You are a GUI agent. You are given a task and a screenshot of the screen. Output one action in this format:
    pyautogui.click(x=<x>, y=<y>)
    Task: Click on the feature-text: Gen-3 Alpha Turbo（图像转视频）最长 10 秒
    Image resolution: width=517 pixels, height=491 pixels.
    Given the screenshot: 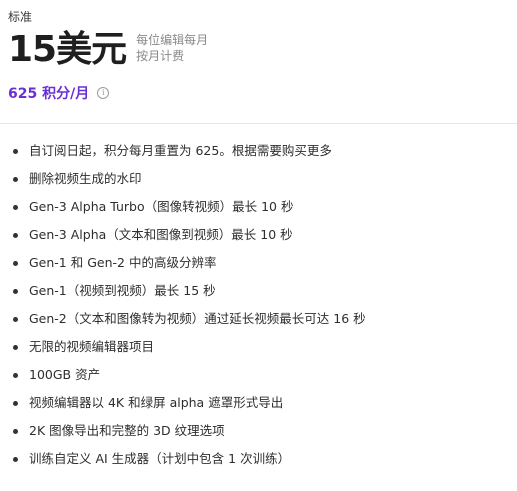 What is the action you would take?
    pyautogui.click(x=161, y=206)
    